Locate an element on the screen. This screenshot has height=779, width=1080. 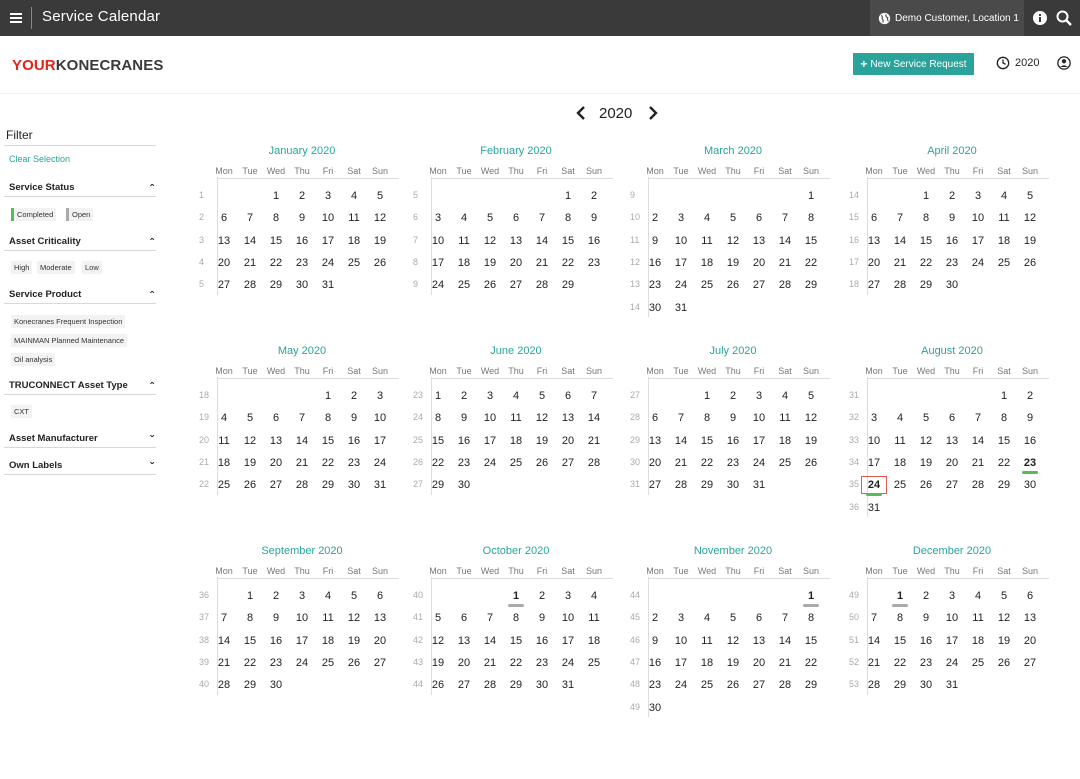
calendar-day: 31 is located at coordinates (568, 685).